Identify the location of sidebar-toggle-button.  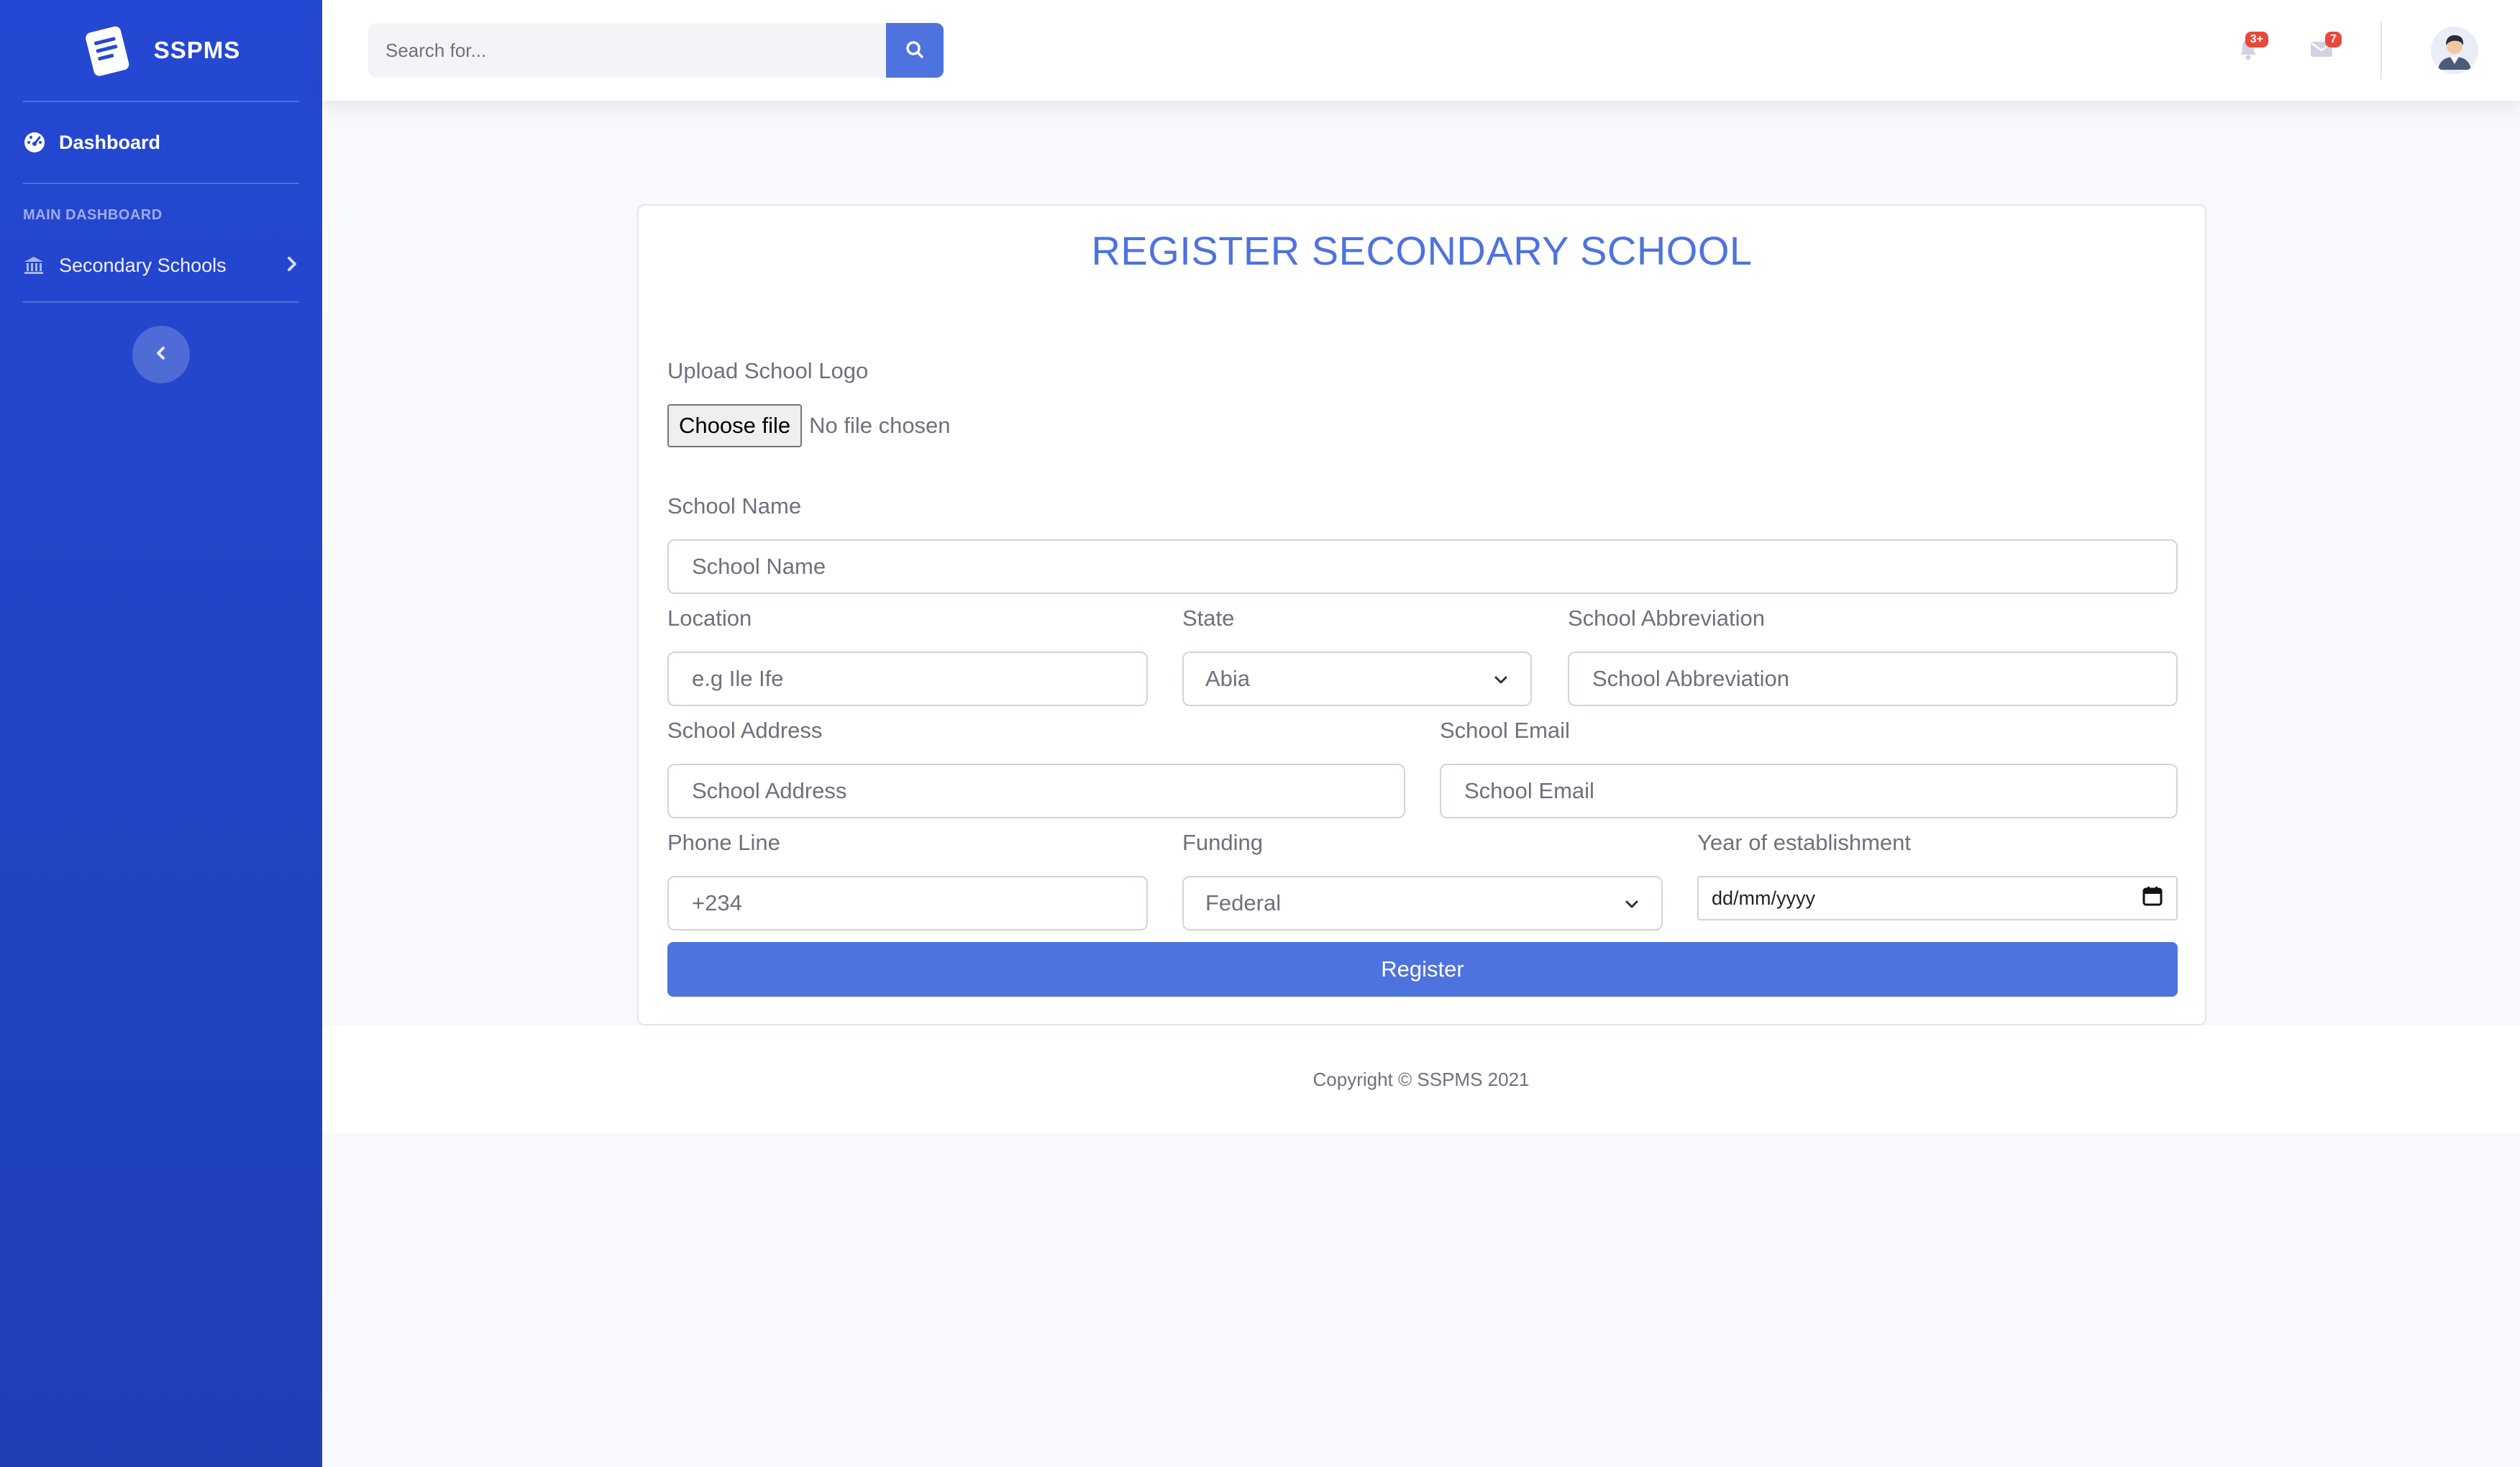
(161, 354).